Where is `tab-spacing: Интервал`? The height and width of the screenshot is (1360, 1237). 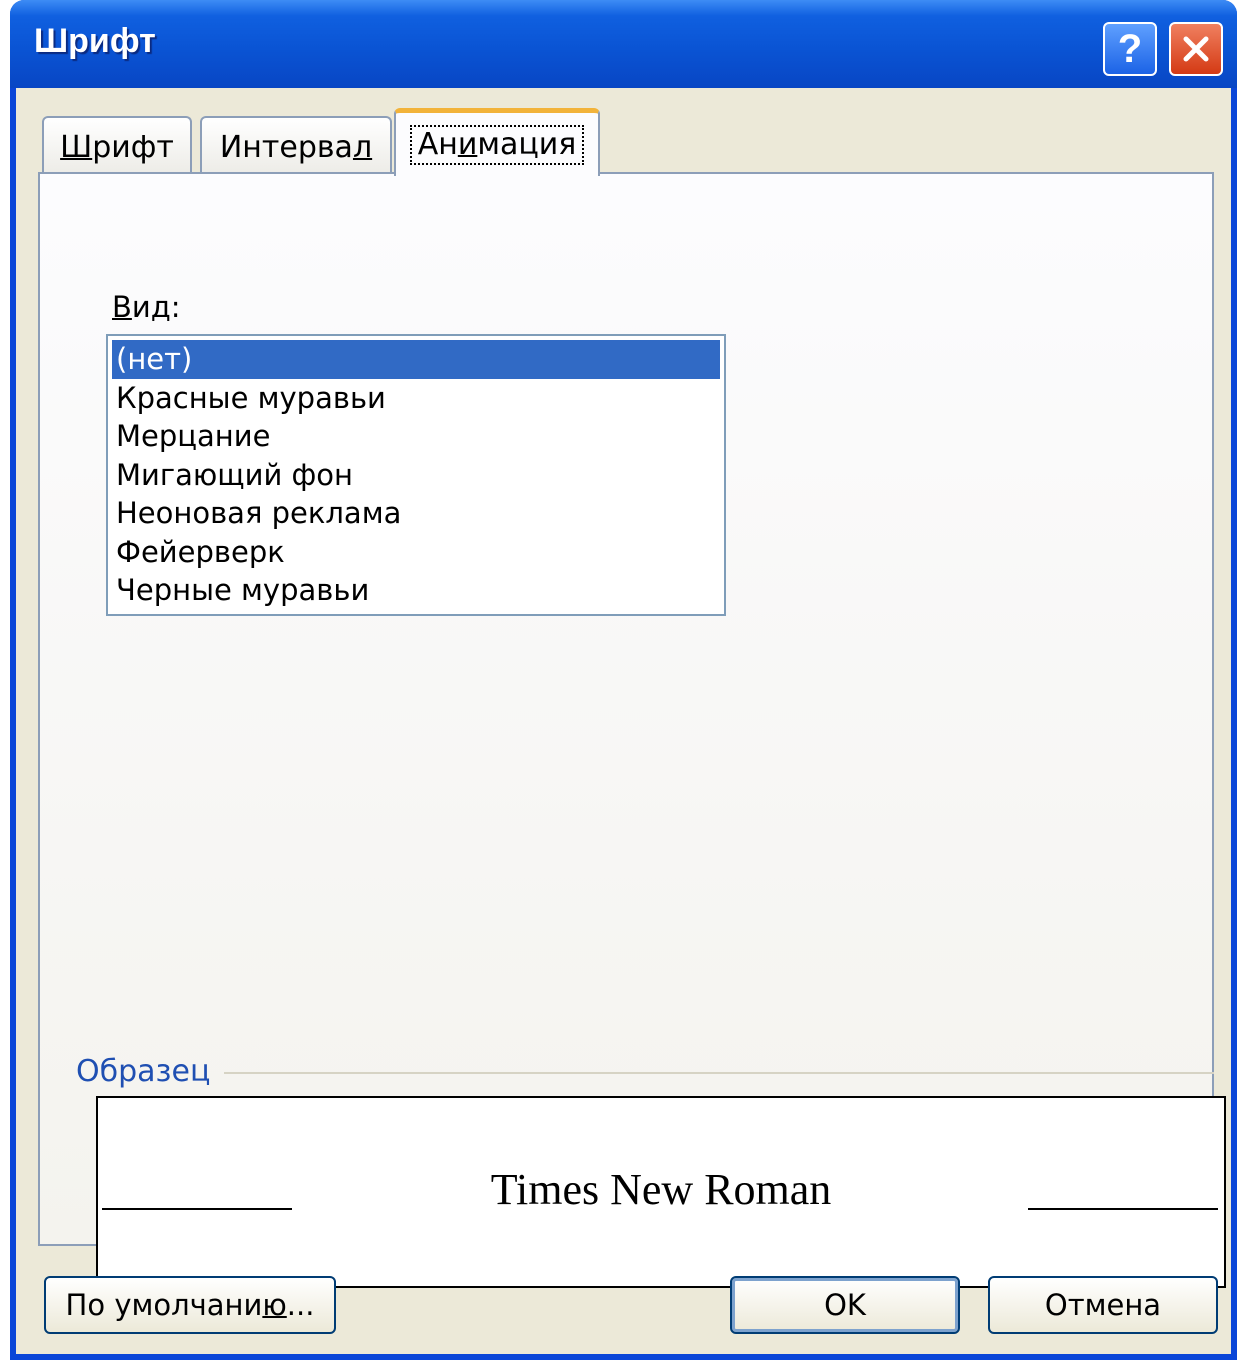
tab-spacing: Интервал is located at coordinates (296, 146).